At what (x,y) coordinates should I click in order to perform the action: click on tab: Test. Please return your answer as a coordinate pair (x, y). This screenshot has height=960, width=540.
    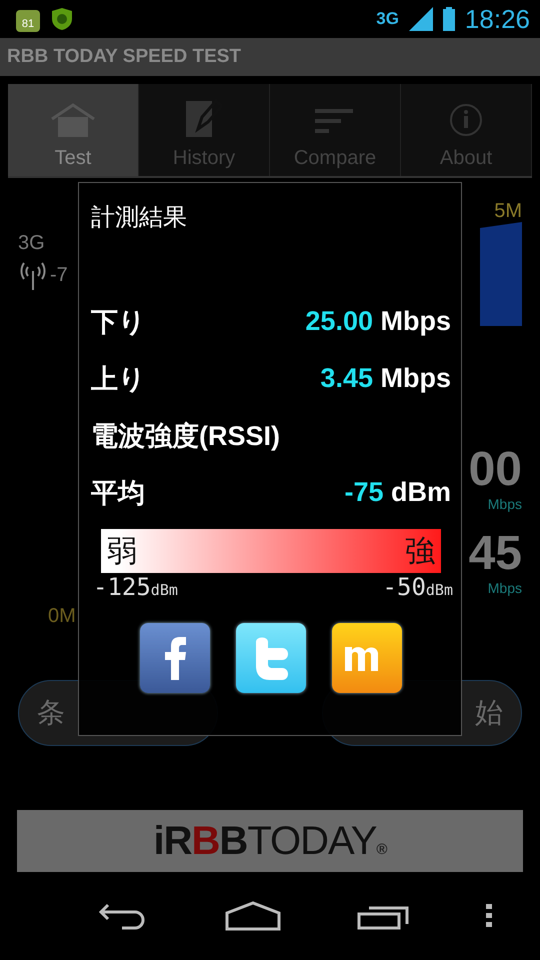
    Looking at the image, I should click on (73, 130).